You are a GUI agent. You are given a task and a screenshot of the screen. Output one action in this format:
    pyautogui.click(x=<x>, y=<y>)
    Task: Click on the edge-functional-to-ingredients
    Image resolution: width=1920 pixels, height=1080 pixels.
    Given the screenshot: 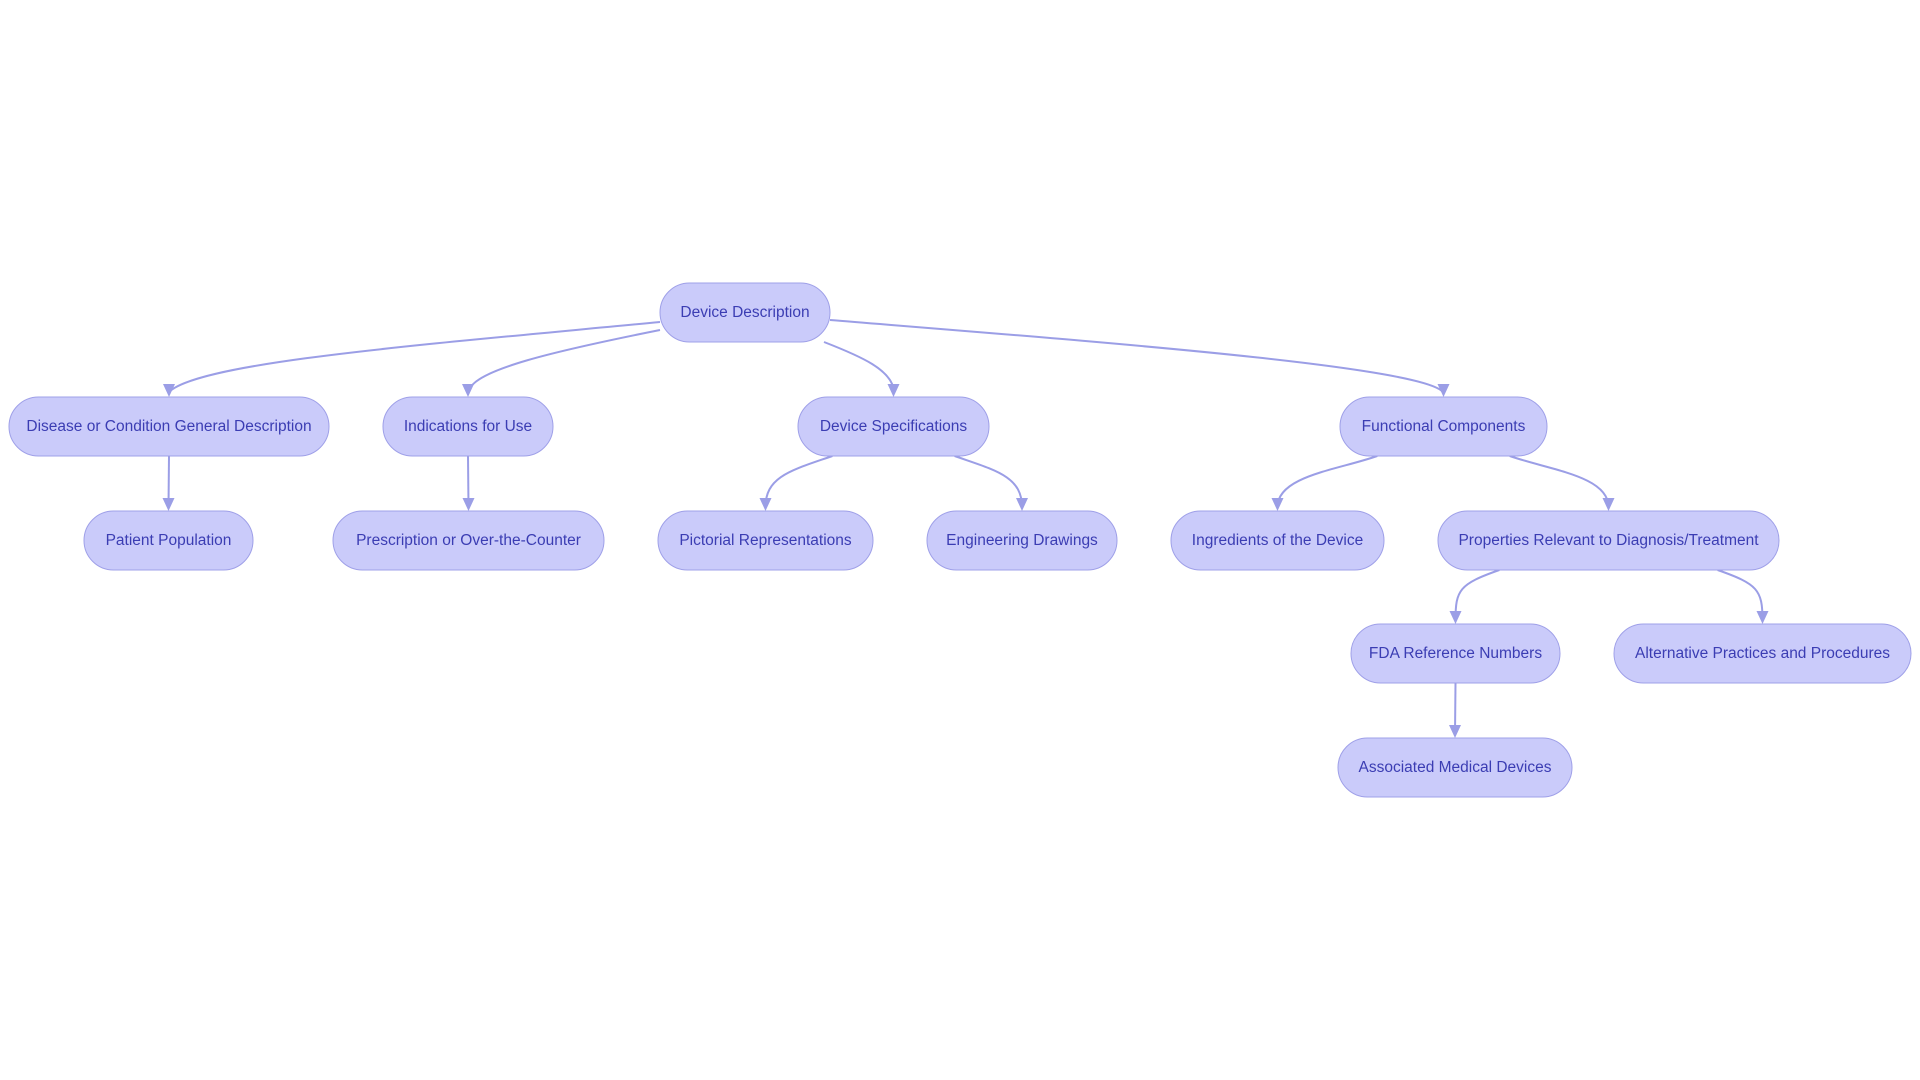 What is the action you would take?
    pyautogui.click(x=1324, y=483)
    